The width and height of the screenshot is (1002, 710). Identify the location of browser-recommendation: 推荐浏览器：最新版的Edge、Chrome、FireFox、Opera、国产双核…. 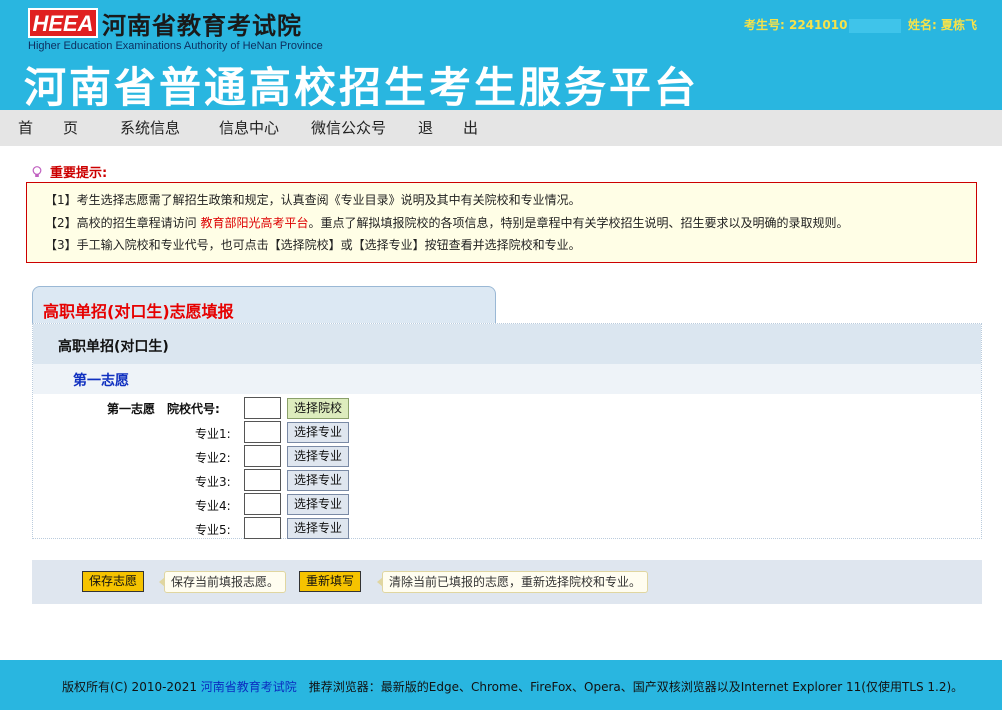
(630, 687).